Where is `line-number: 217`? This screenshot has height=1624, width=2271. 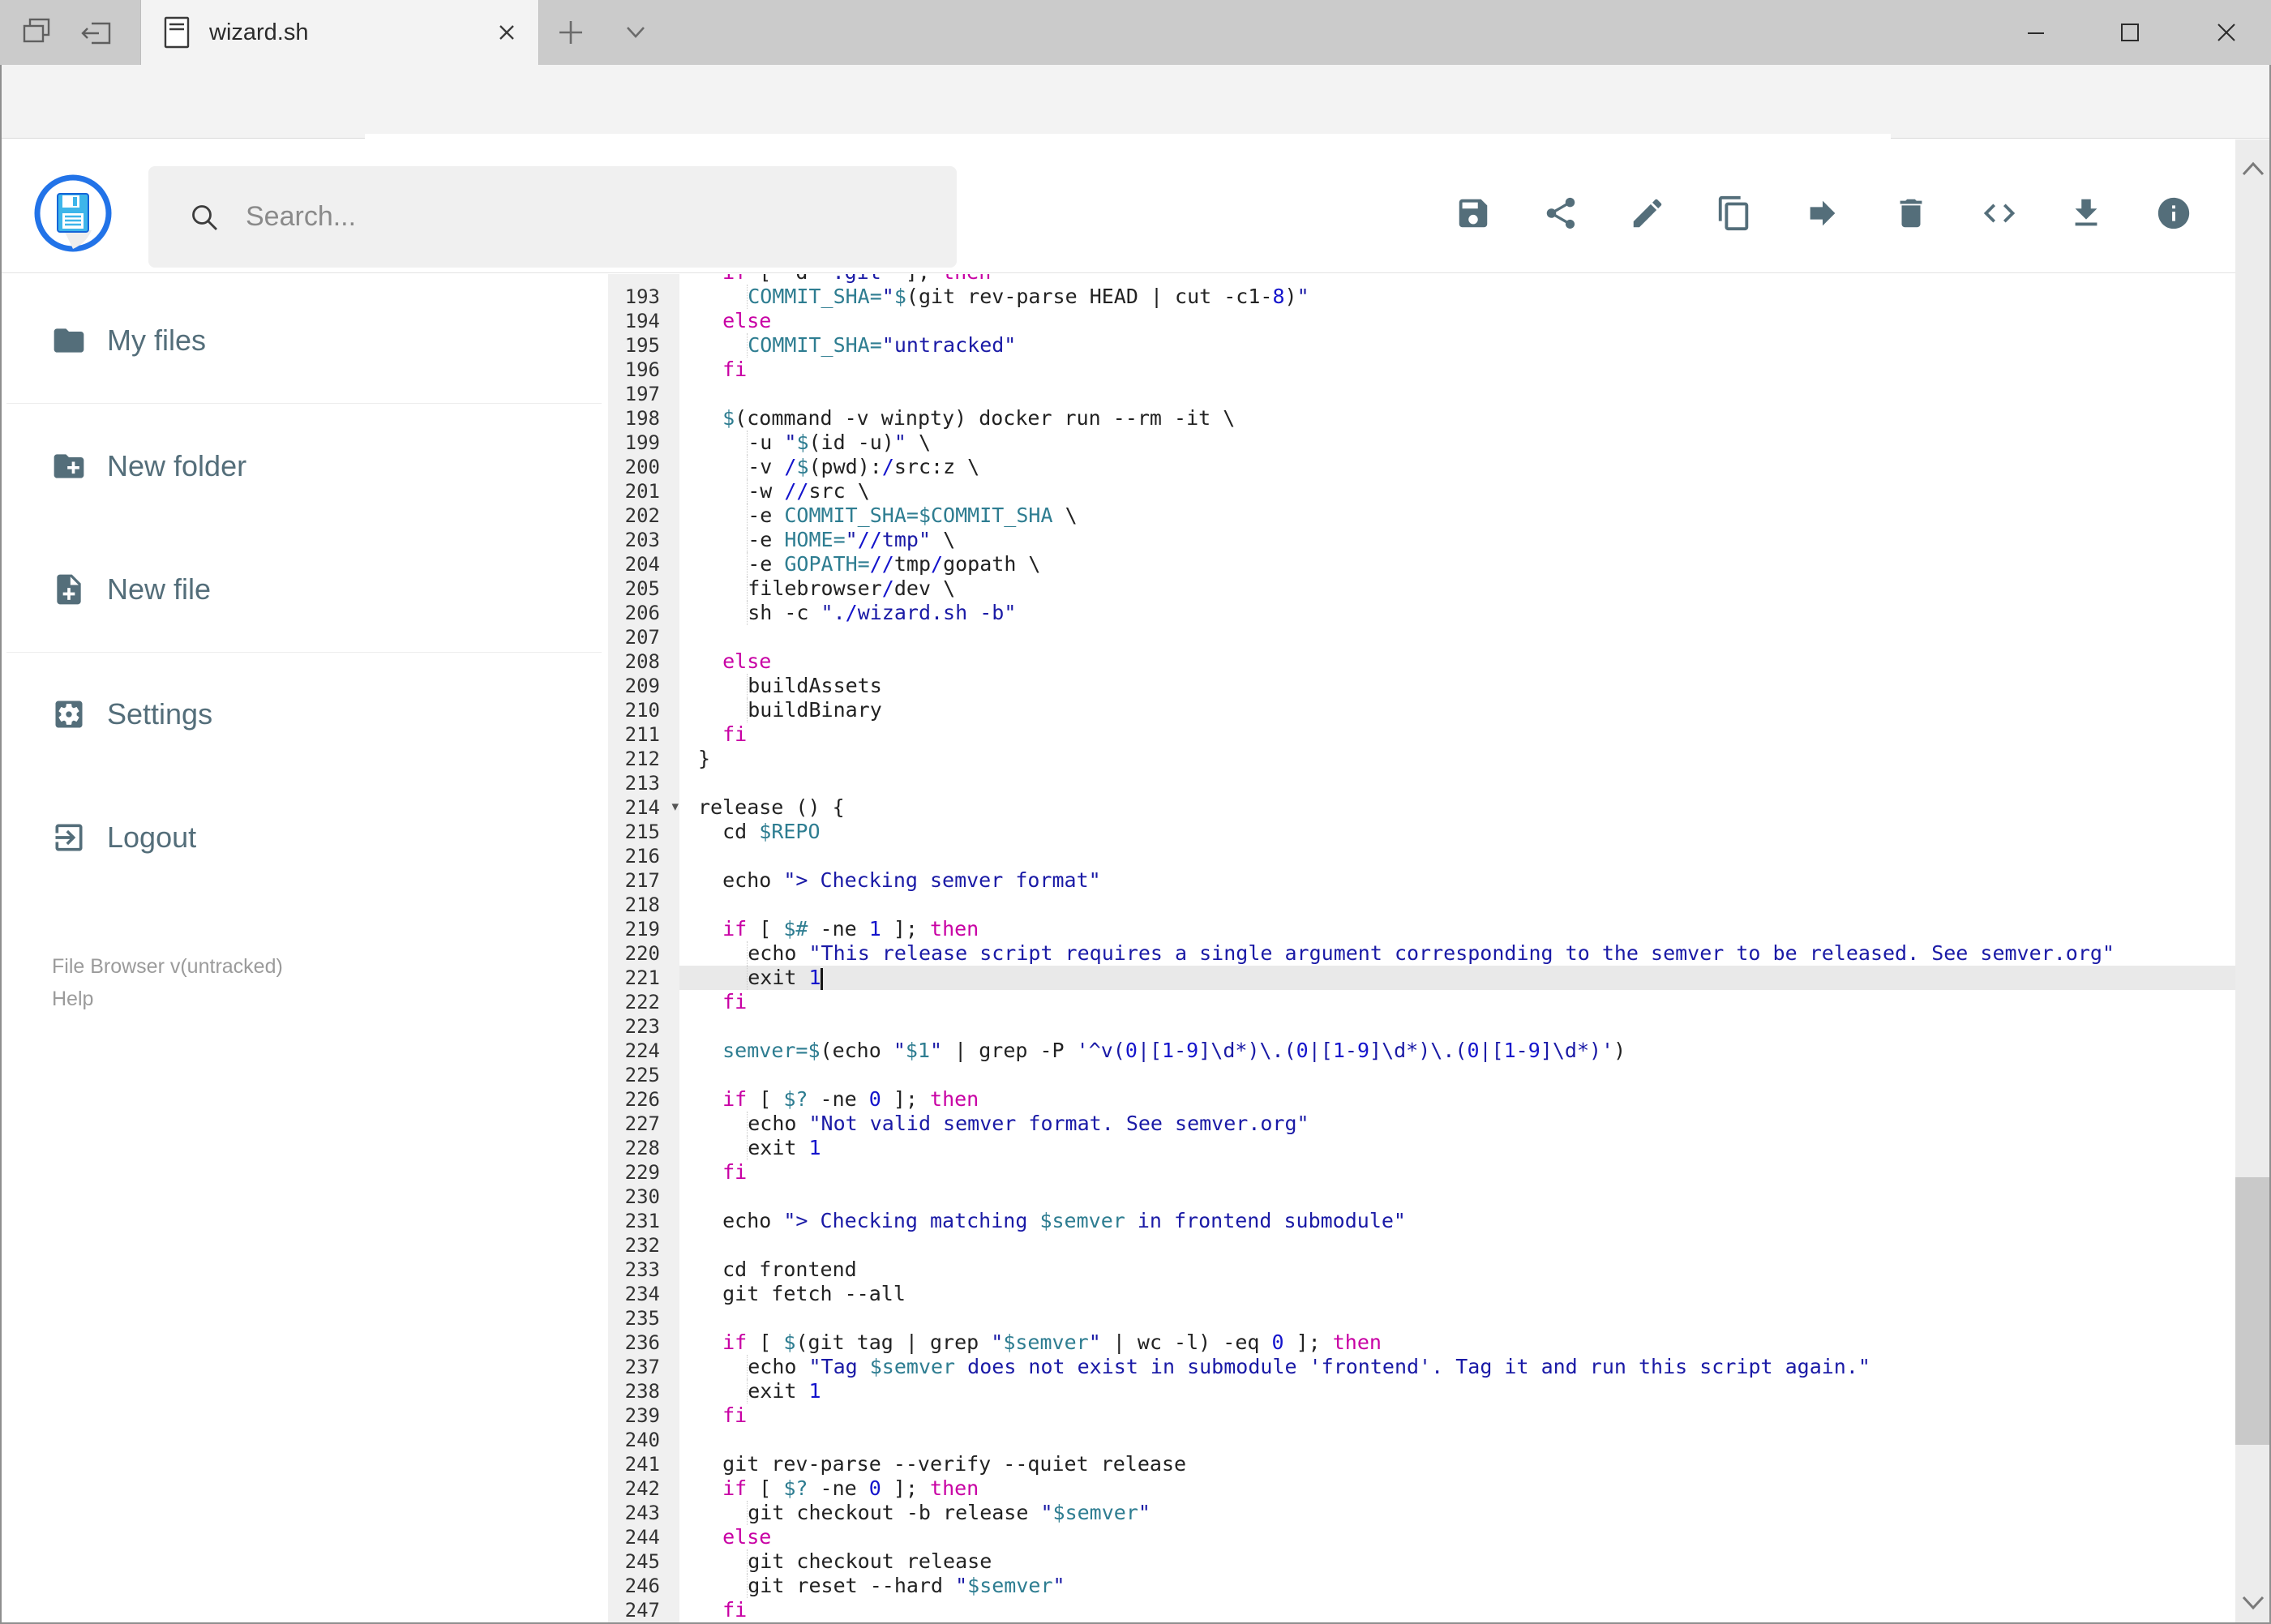
line-number: 217 is located at coordinates (642, 880).